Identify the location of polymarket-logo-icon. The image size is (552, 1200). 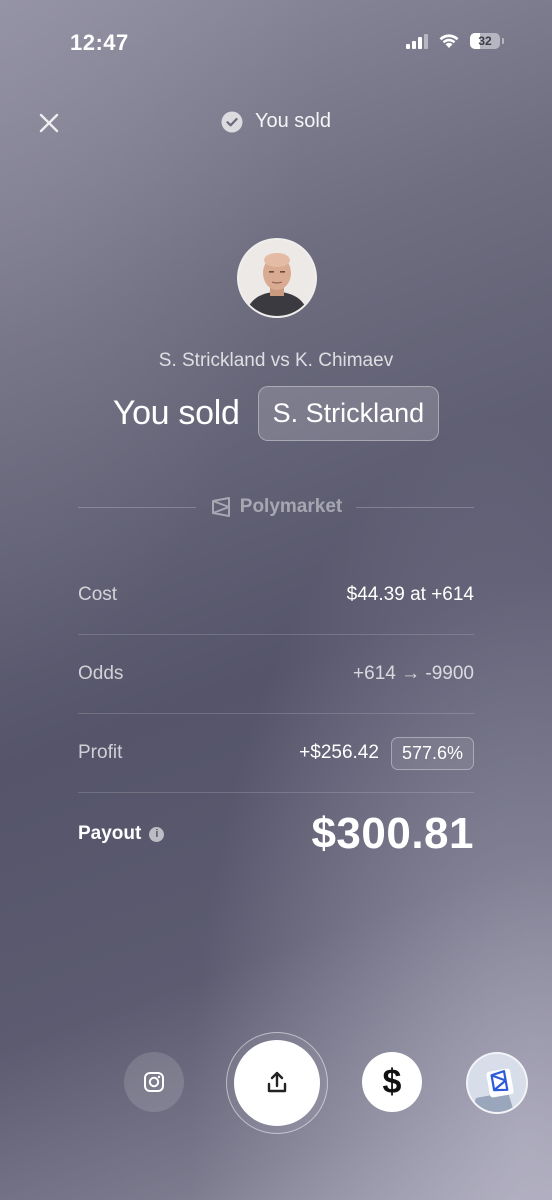
(220, 507).